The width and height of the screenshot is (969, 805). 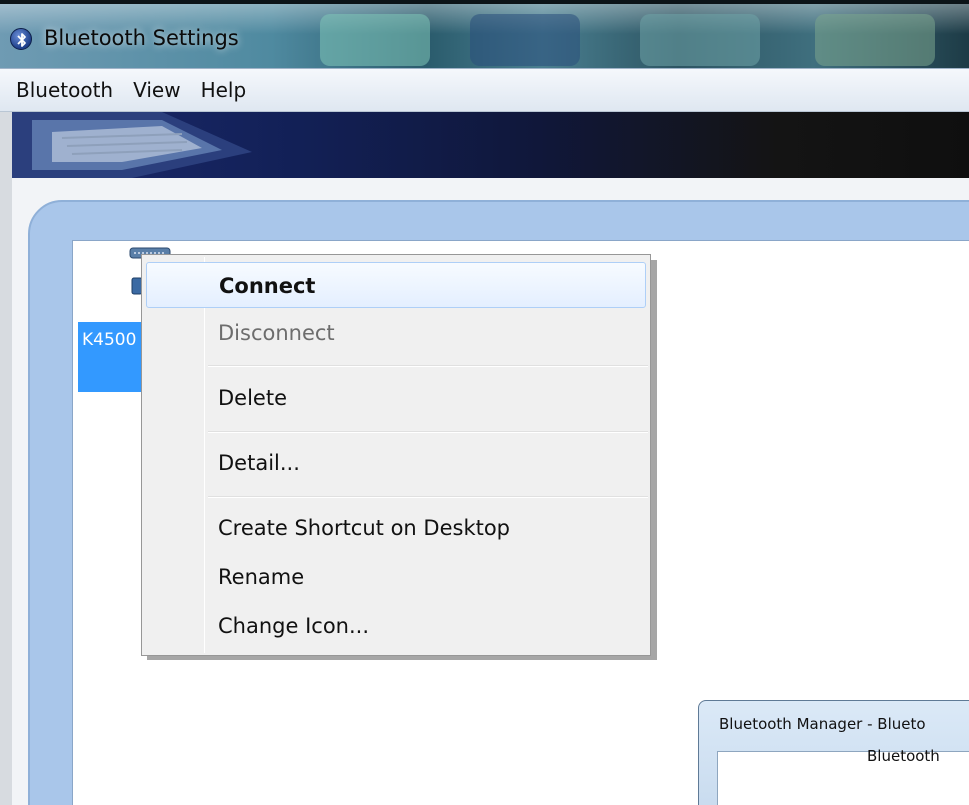 I want to click on menu-item-connect: Connect, so click(x=396, y=285).